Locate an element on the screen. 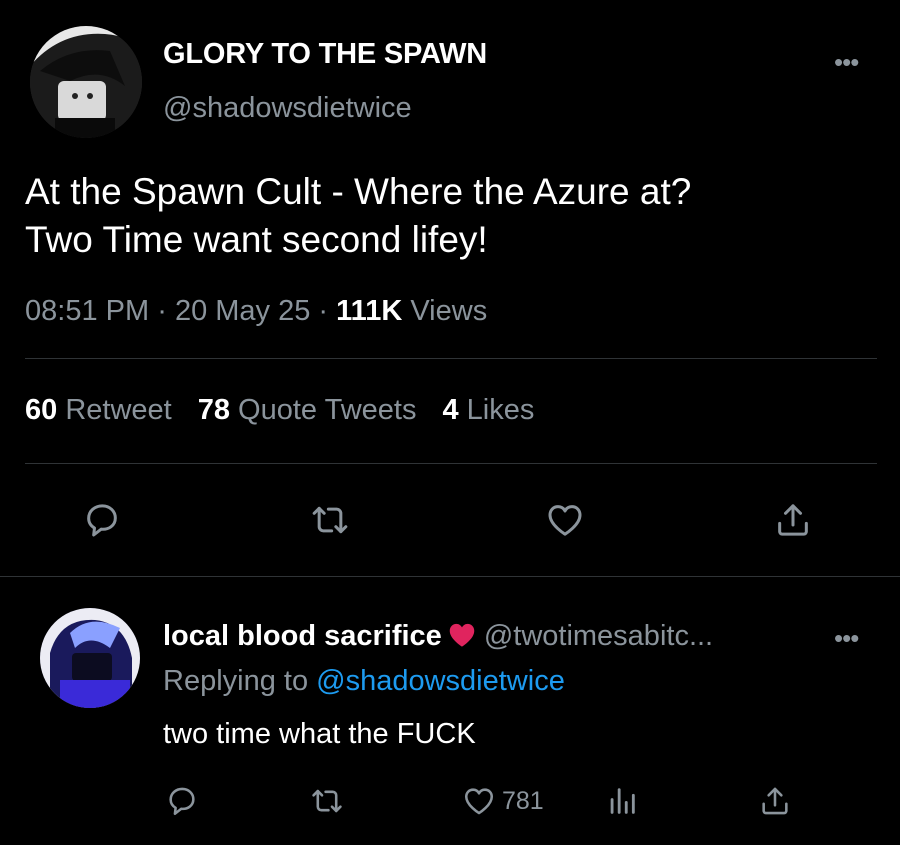 This screenshot has height=845, width=900. display-name: GLORY TO THE SPAWN is located at coordinates (325, 54).